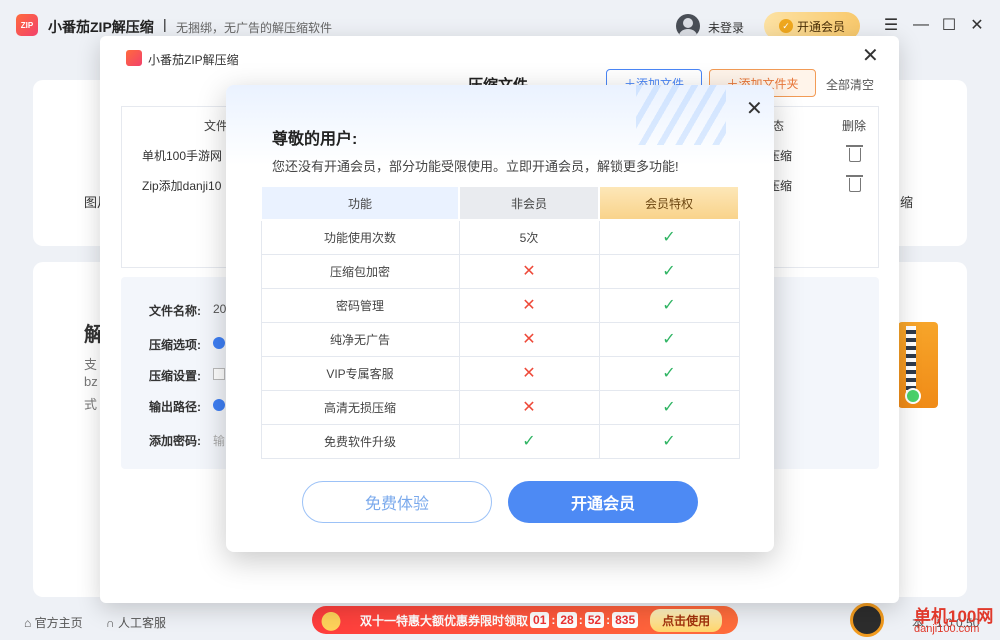  What do you see at coordinates (529, 203) in the screenshot?
I see `header-non-member: 非会员` at bounding box center [529, 203].